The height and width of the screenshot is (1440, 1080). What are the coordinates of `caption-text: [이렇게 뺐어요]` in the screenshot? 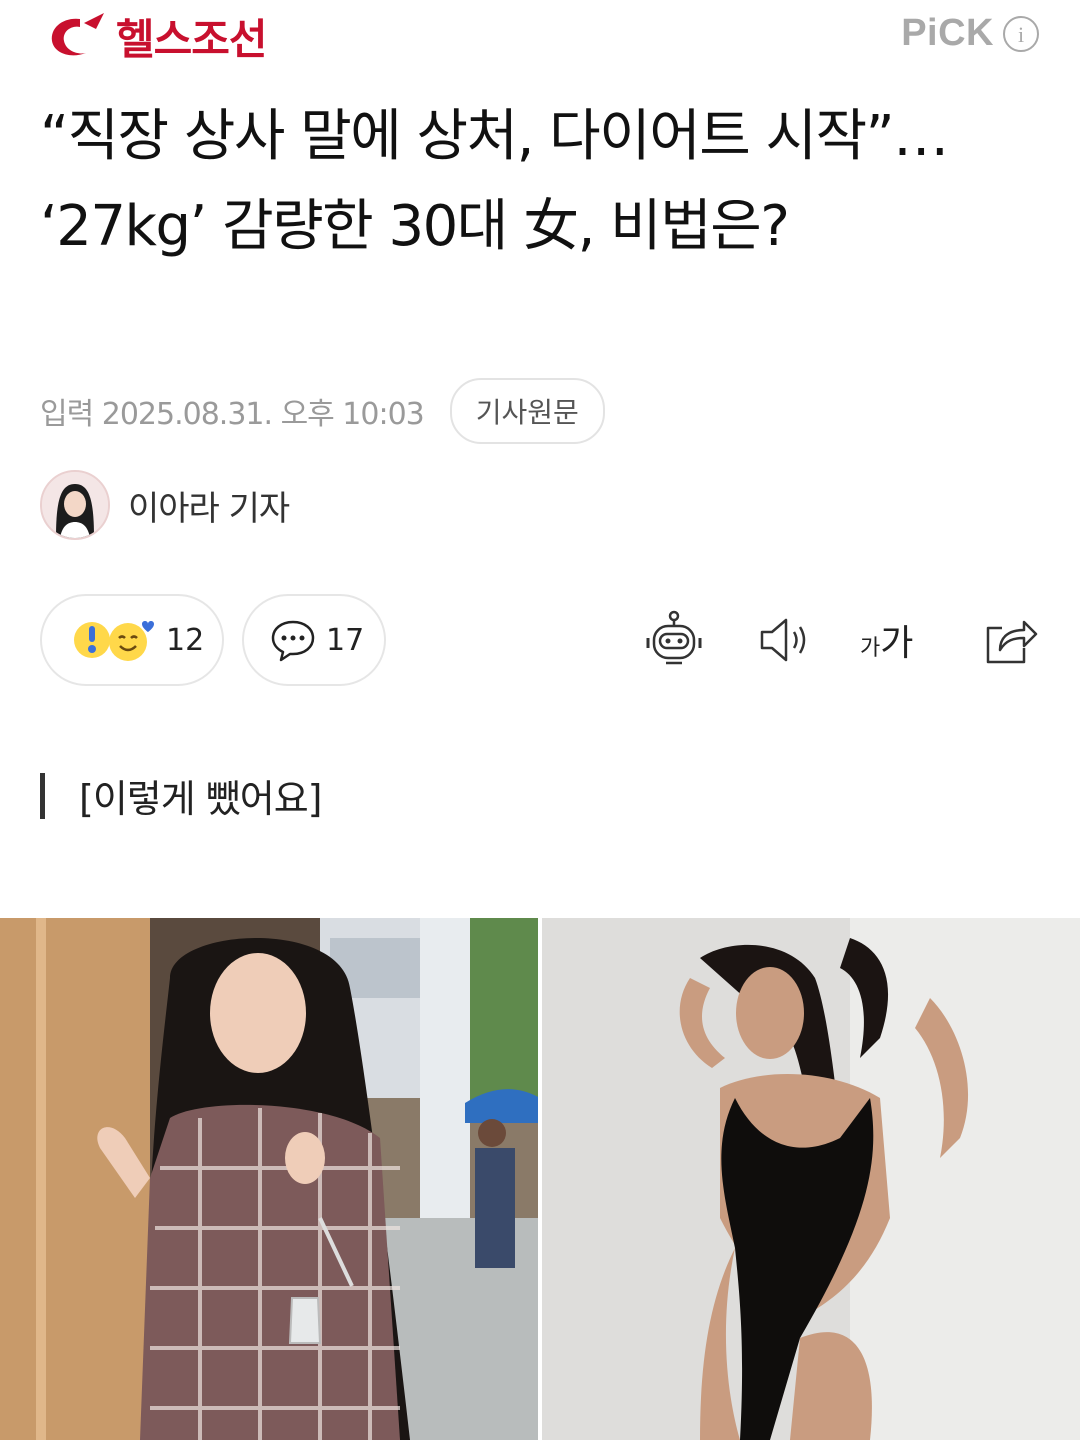 It's located at (200, 799).